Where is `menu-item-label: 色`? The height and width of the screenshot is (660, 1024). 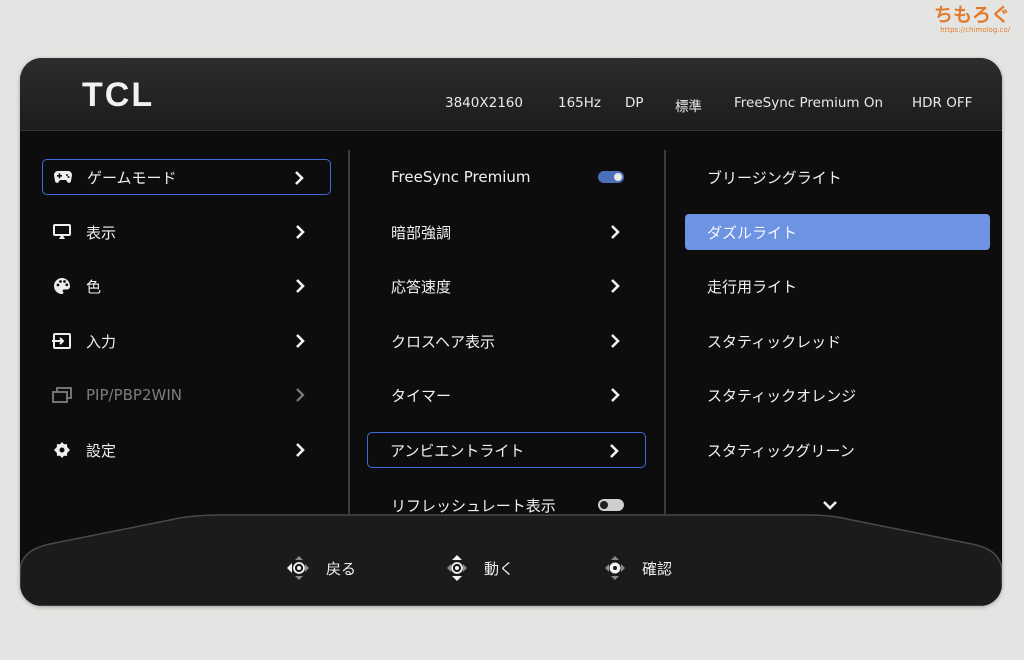
menu-item-label: 色 is located at coordinates (94, 286).